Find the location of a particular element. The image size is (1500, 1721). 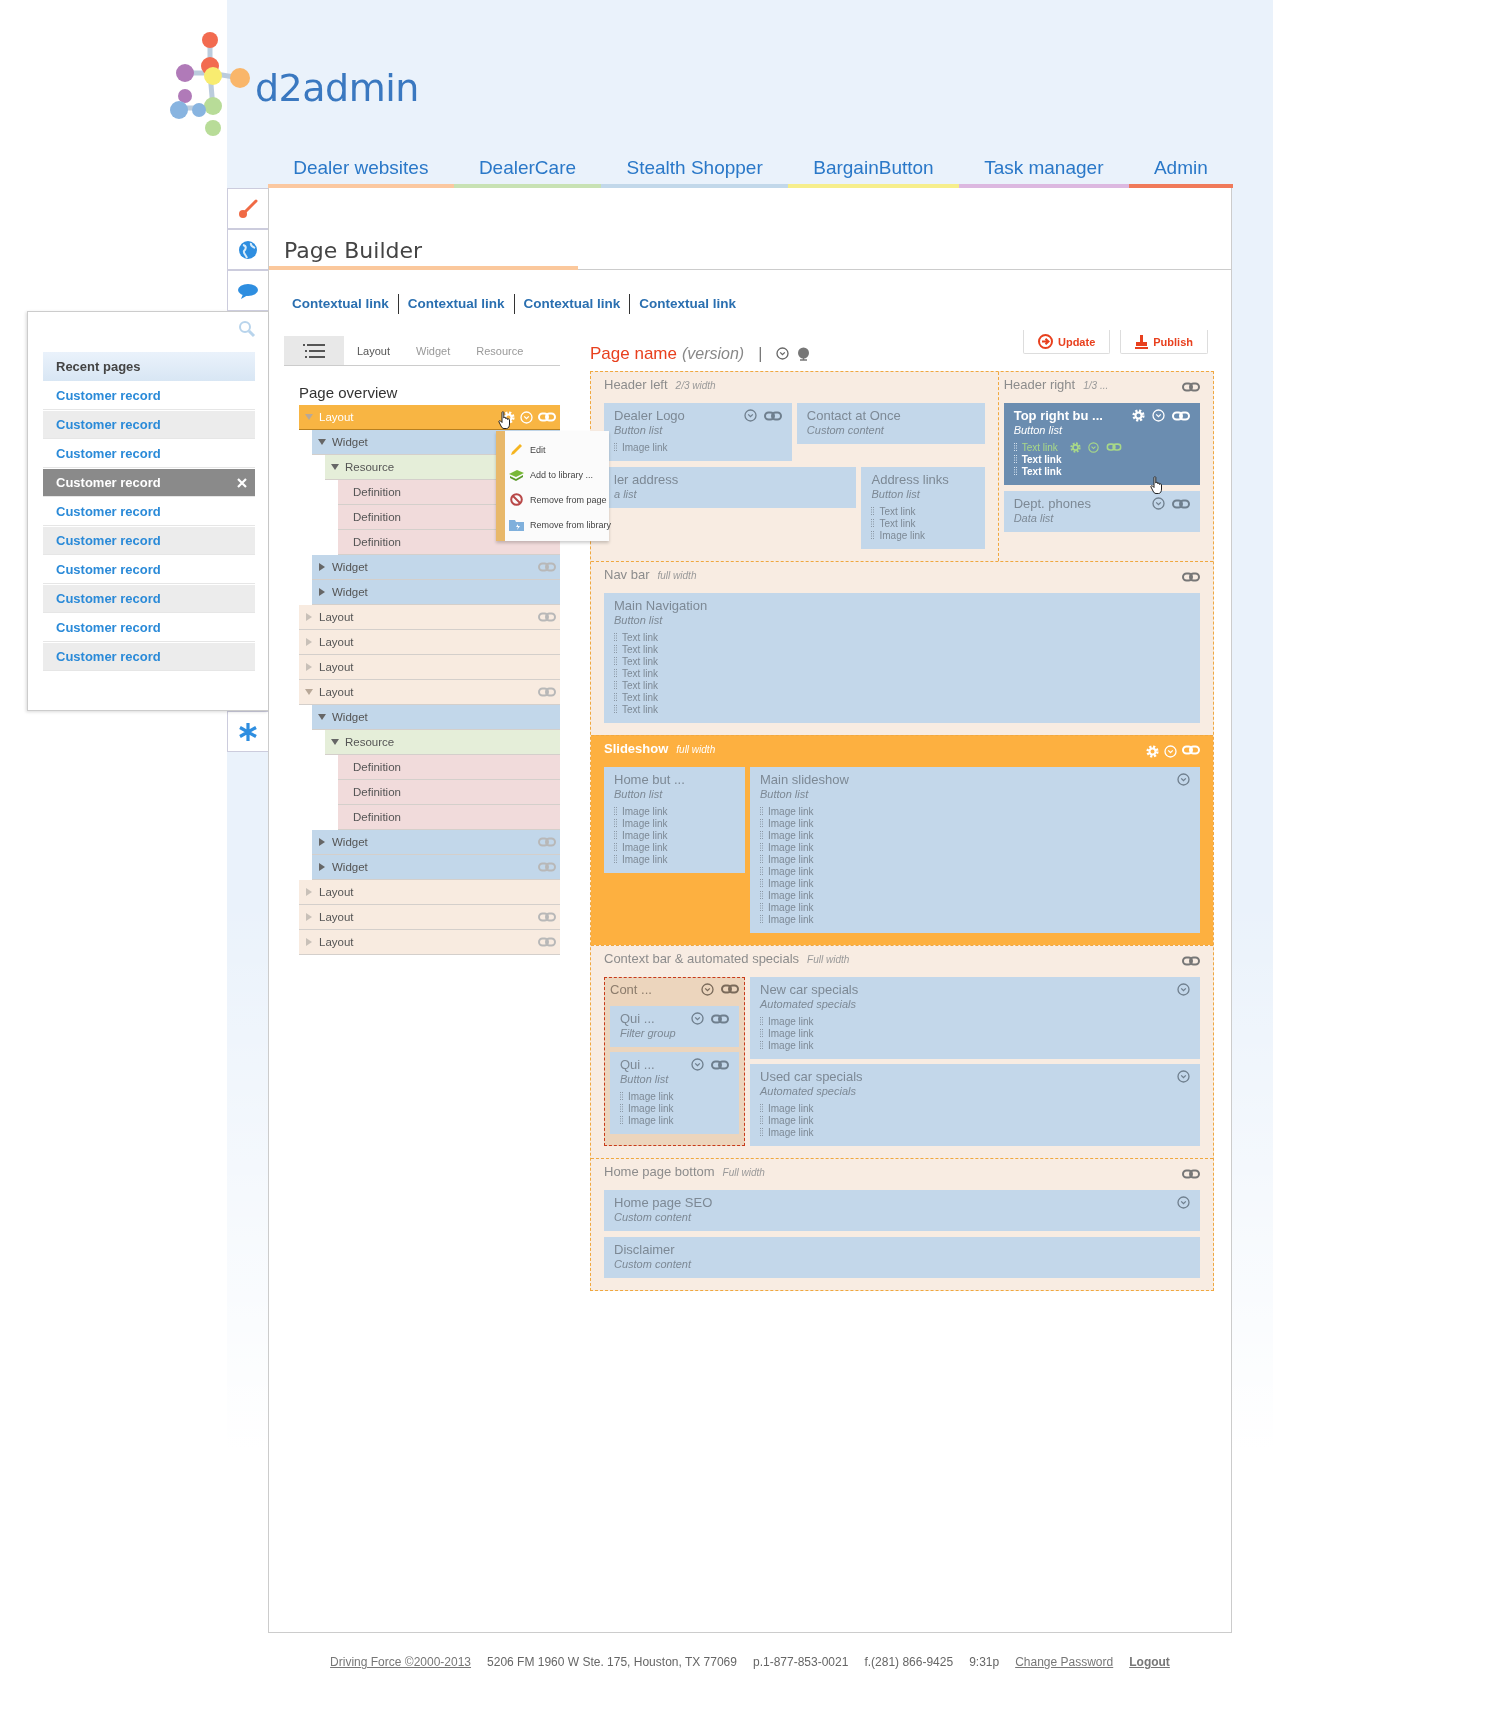

footer-text: 9:31p is located at coordinates (984, 1662).